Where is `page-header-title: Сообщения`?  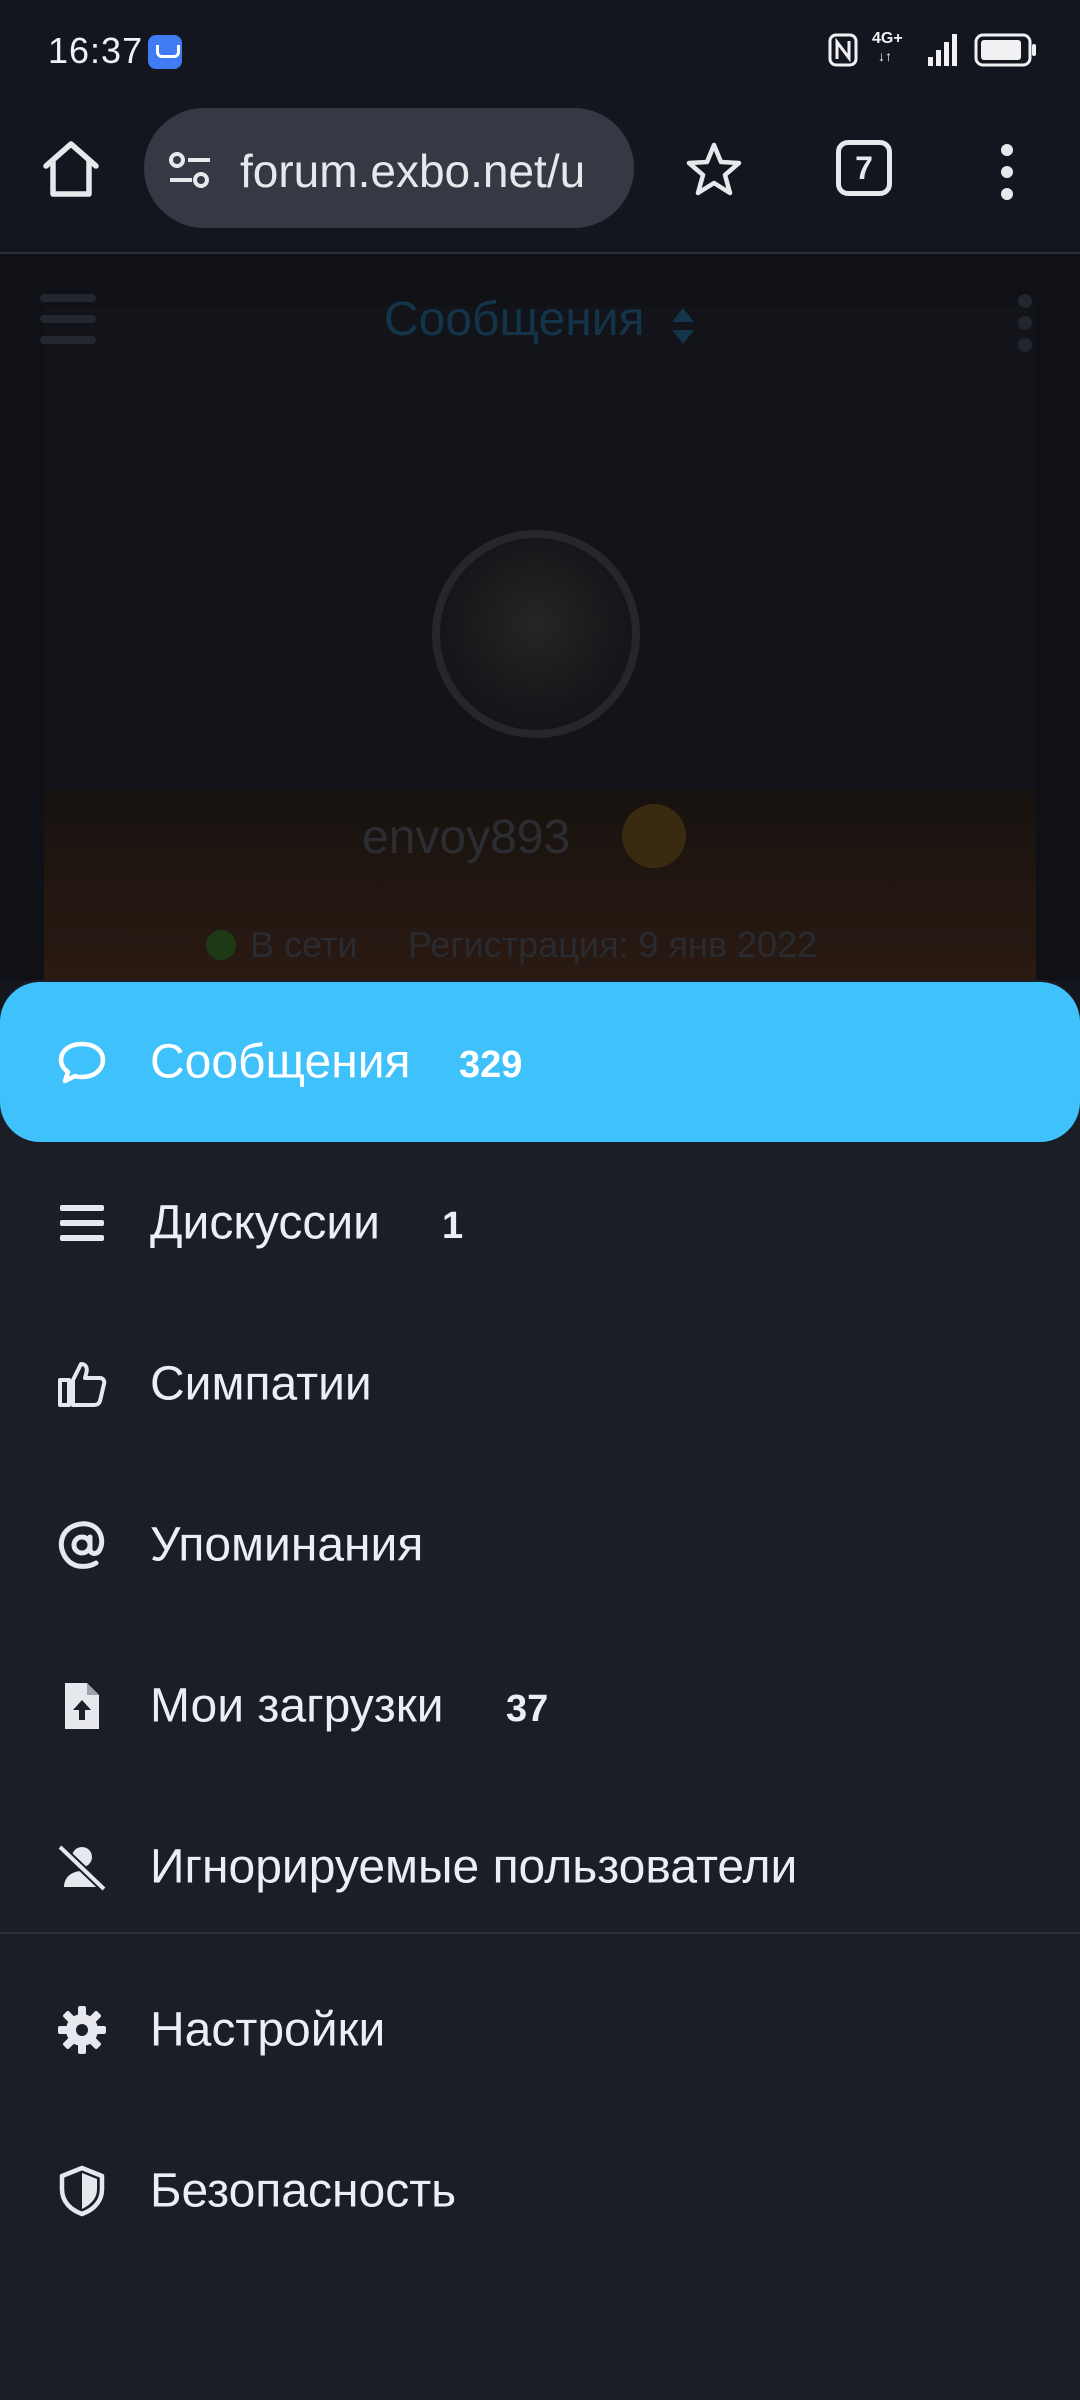 page-header-title: Сообщения is located at coordinates (514, 319).